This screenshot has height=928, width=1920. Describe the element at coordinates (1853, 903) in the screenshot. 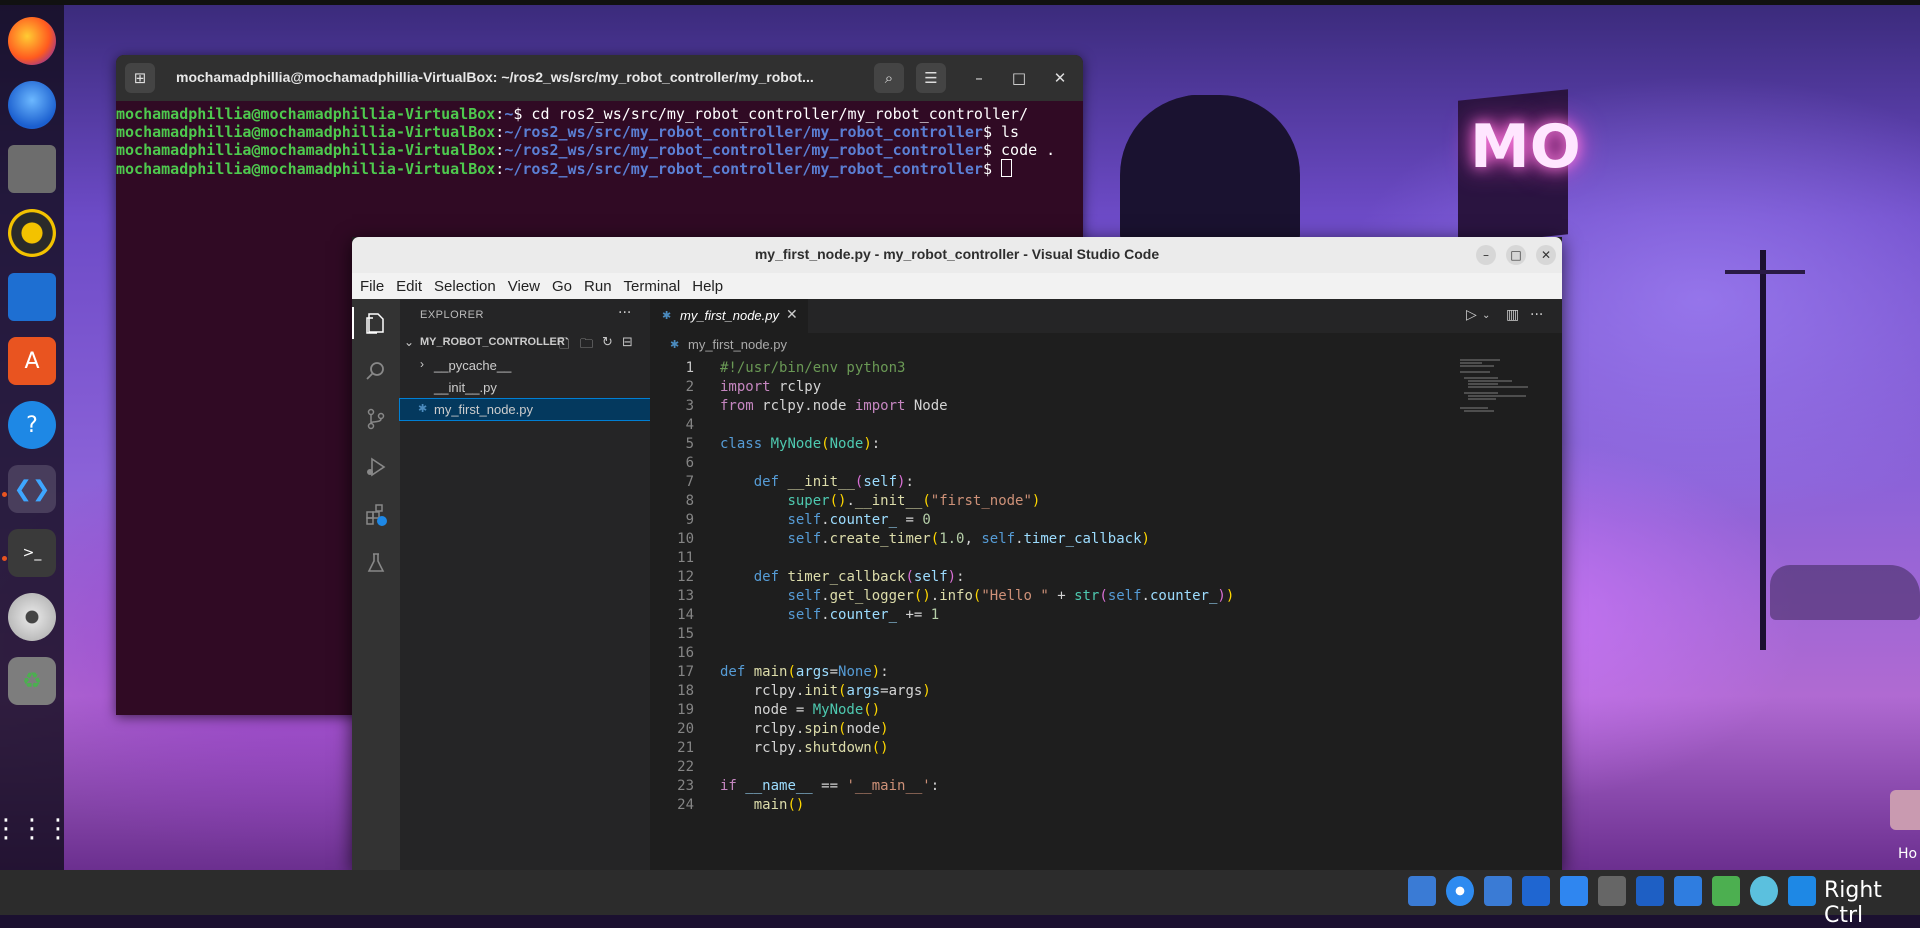

I see `host-key-label: Right Ctrl` at that location.